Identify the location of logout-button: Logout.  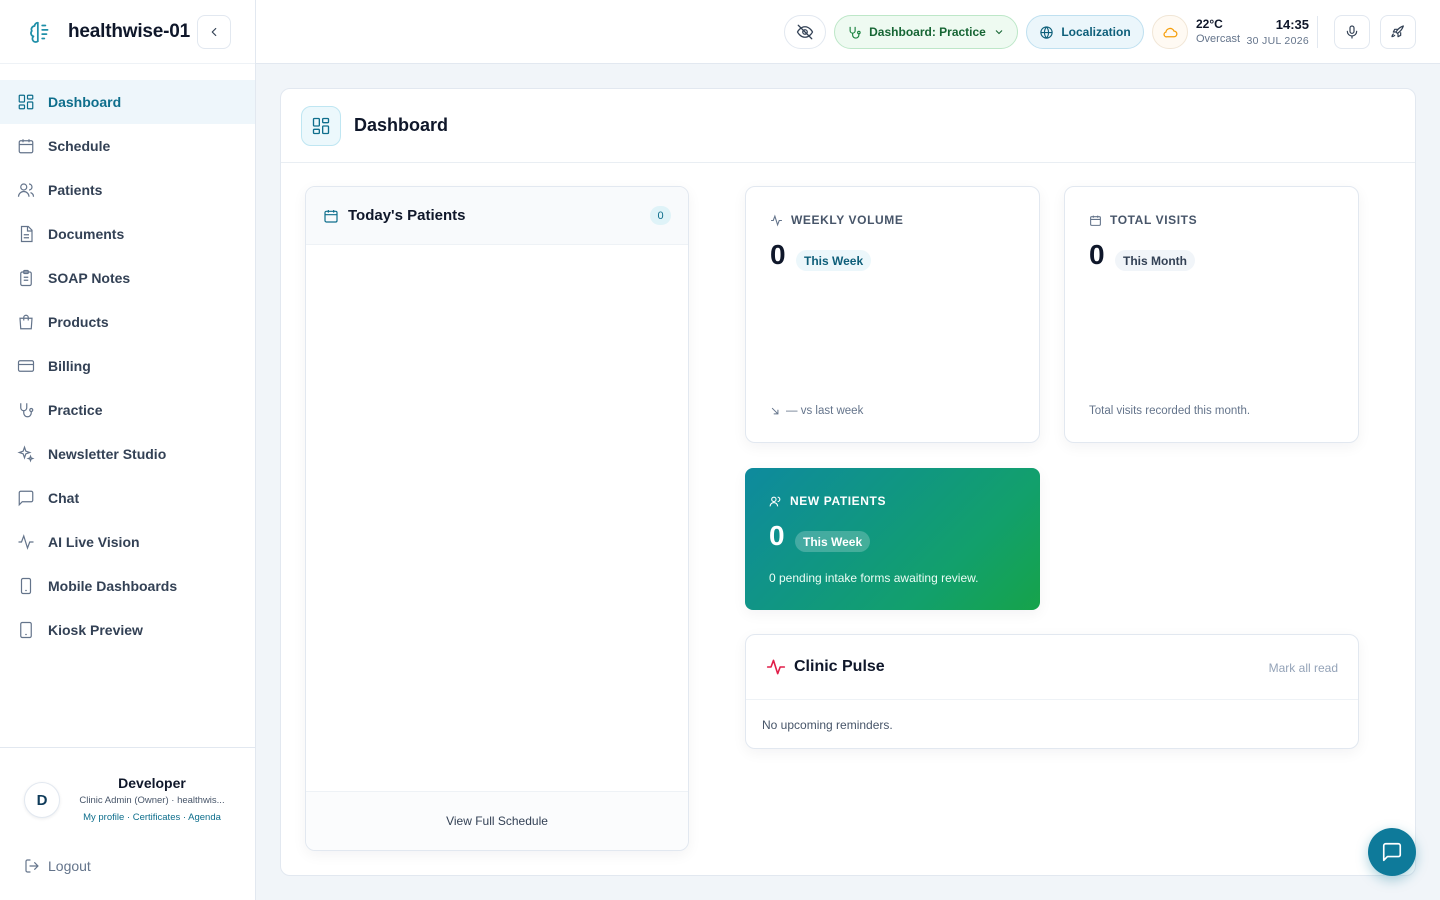
(57, 866).